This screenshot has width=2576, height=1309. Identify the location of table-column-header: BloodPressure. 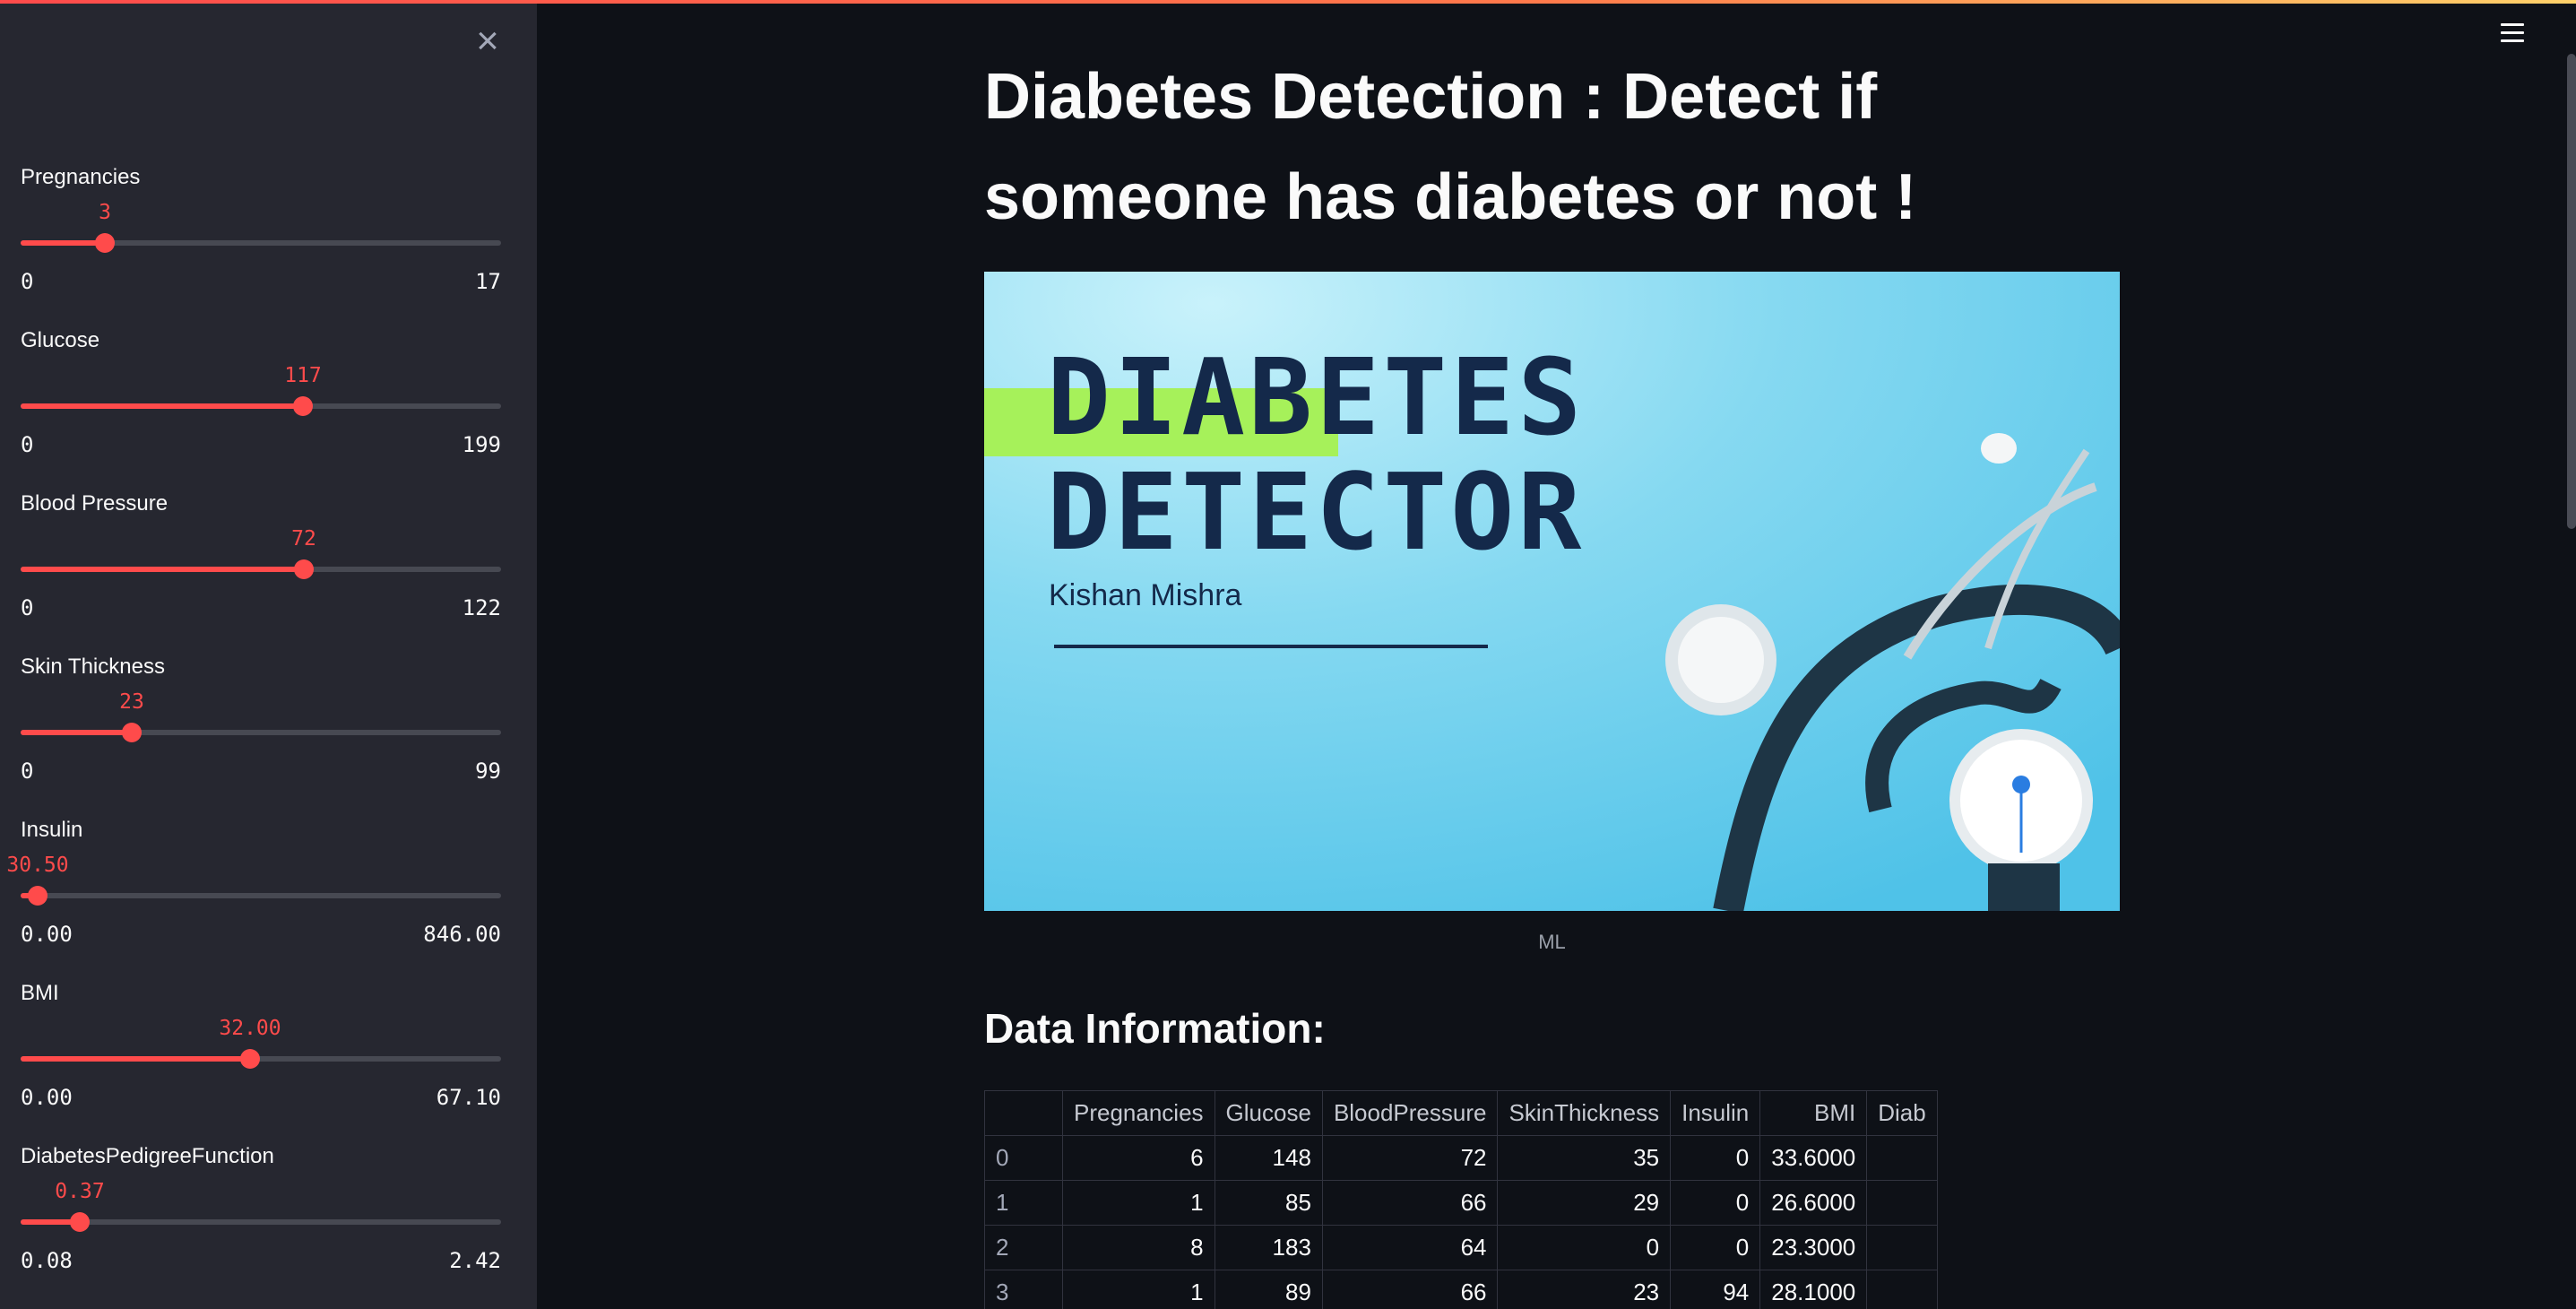
(1410, 1113).